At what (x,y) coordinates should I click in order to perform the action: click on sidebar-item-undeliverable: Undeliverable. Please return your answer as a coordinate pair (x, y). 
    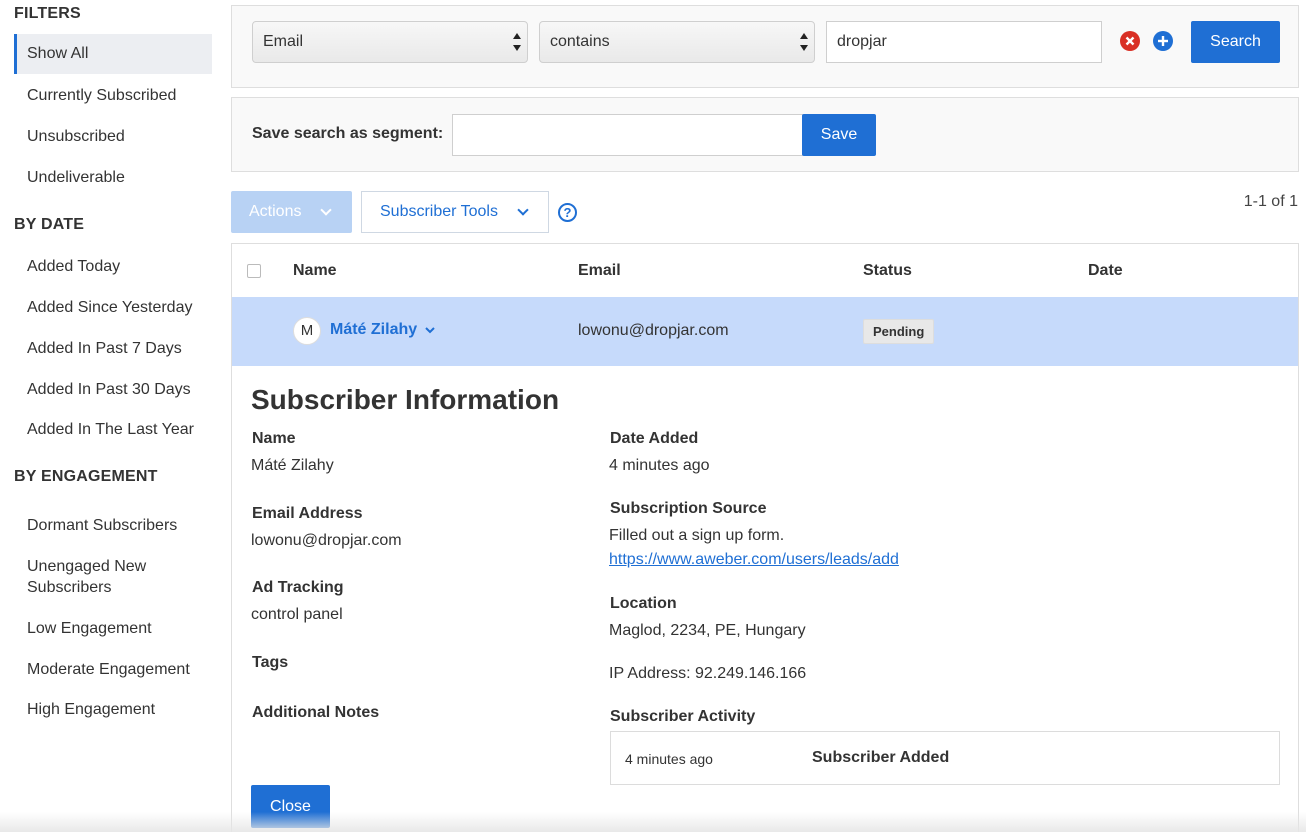
    Looking at the image, I should click on (113, 177).